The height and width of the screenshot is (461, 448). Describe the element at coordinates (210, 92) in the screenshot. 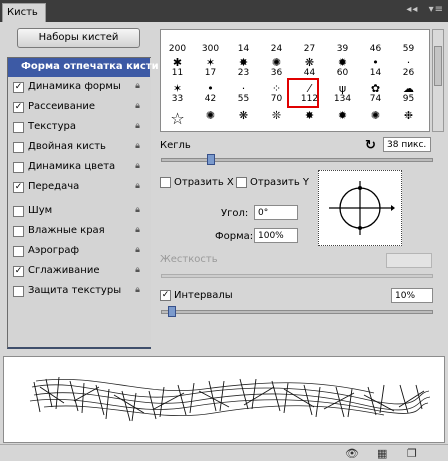

I see `brush-tip: • 42` at that location.